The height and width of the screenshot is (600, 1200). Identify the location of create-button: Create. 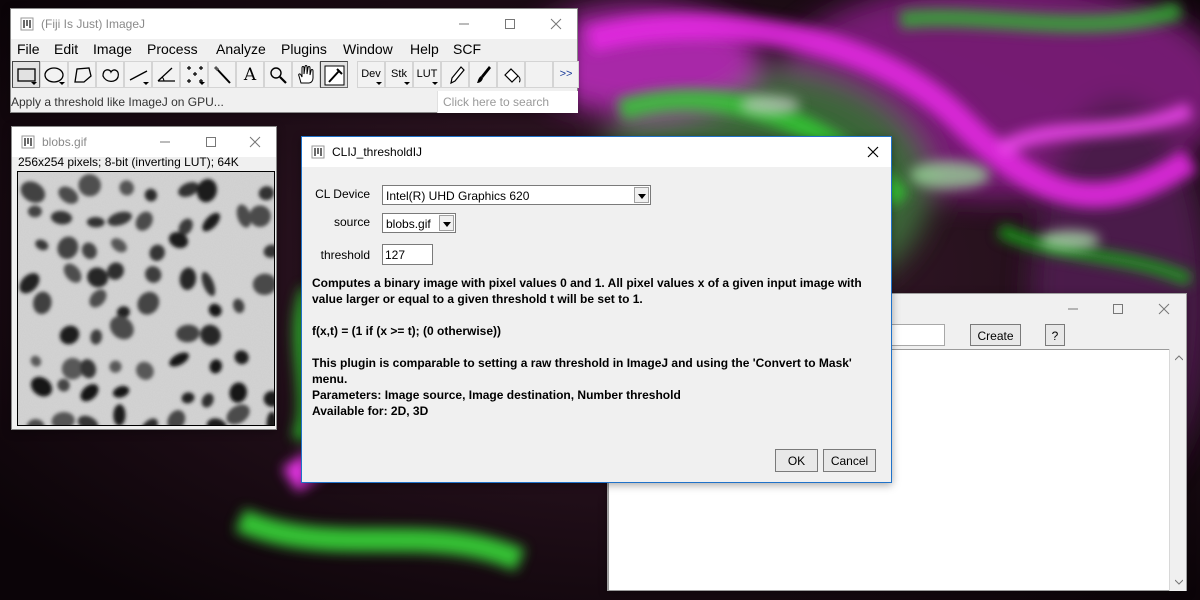
(995, 335).